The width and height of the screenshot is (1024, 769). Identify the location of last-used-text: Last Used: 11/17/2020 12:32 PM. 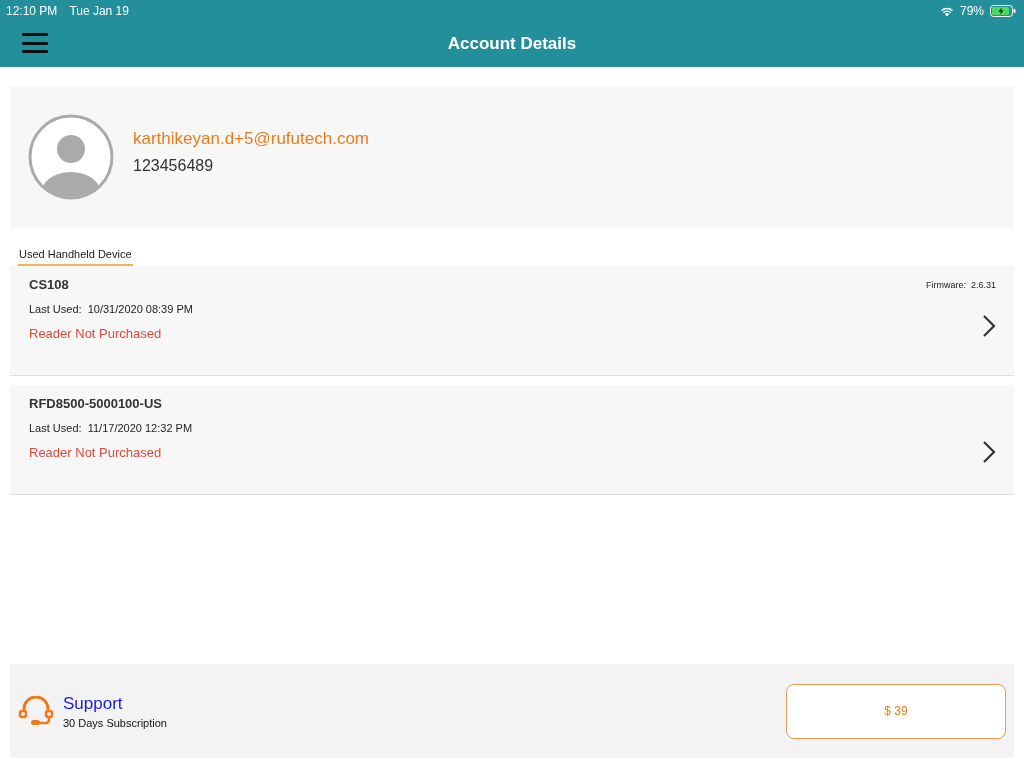
(111, 428).